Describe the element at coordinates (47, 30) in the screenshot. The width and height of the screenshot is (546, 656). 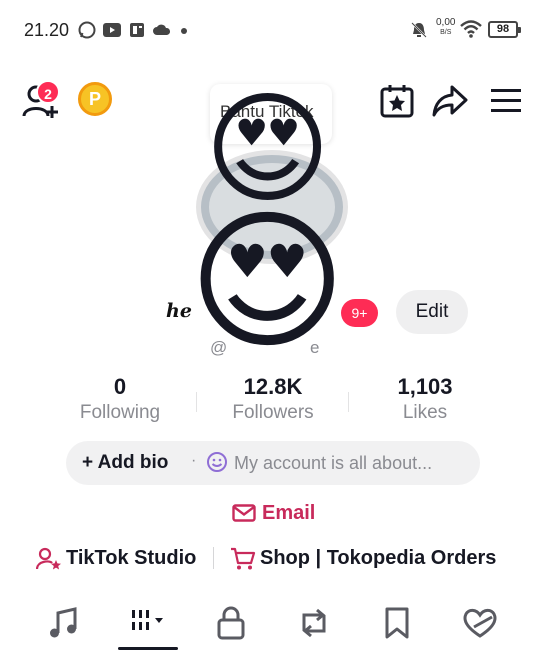
I see `status-time: 21.20` at that location.